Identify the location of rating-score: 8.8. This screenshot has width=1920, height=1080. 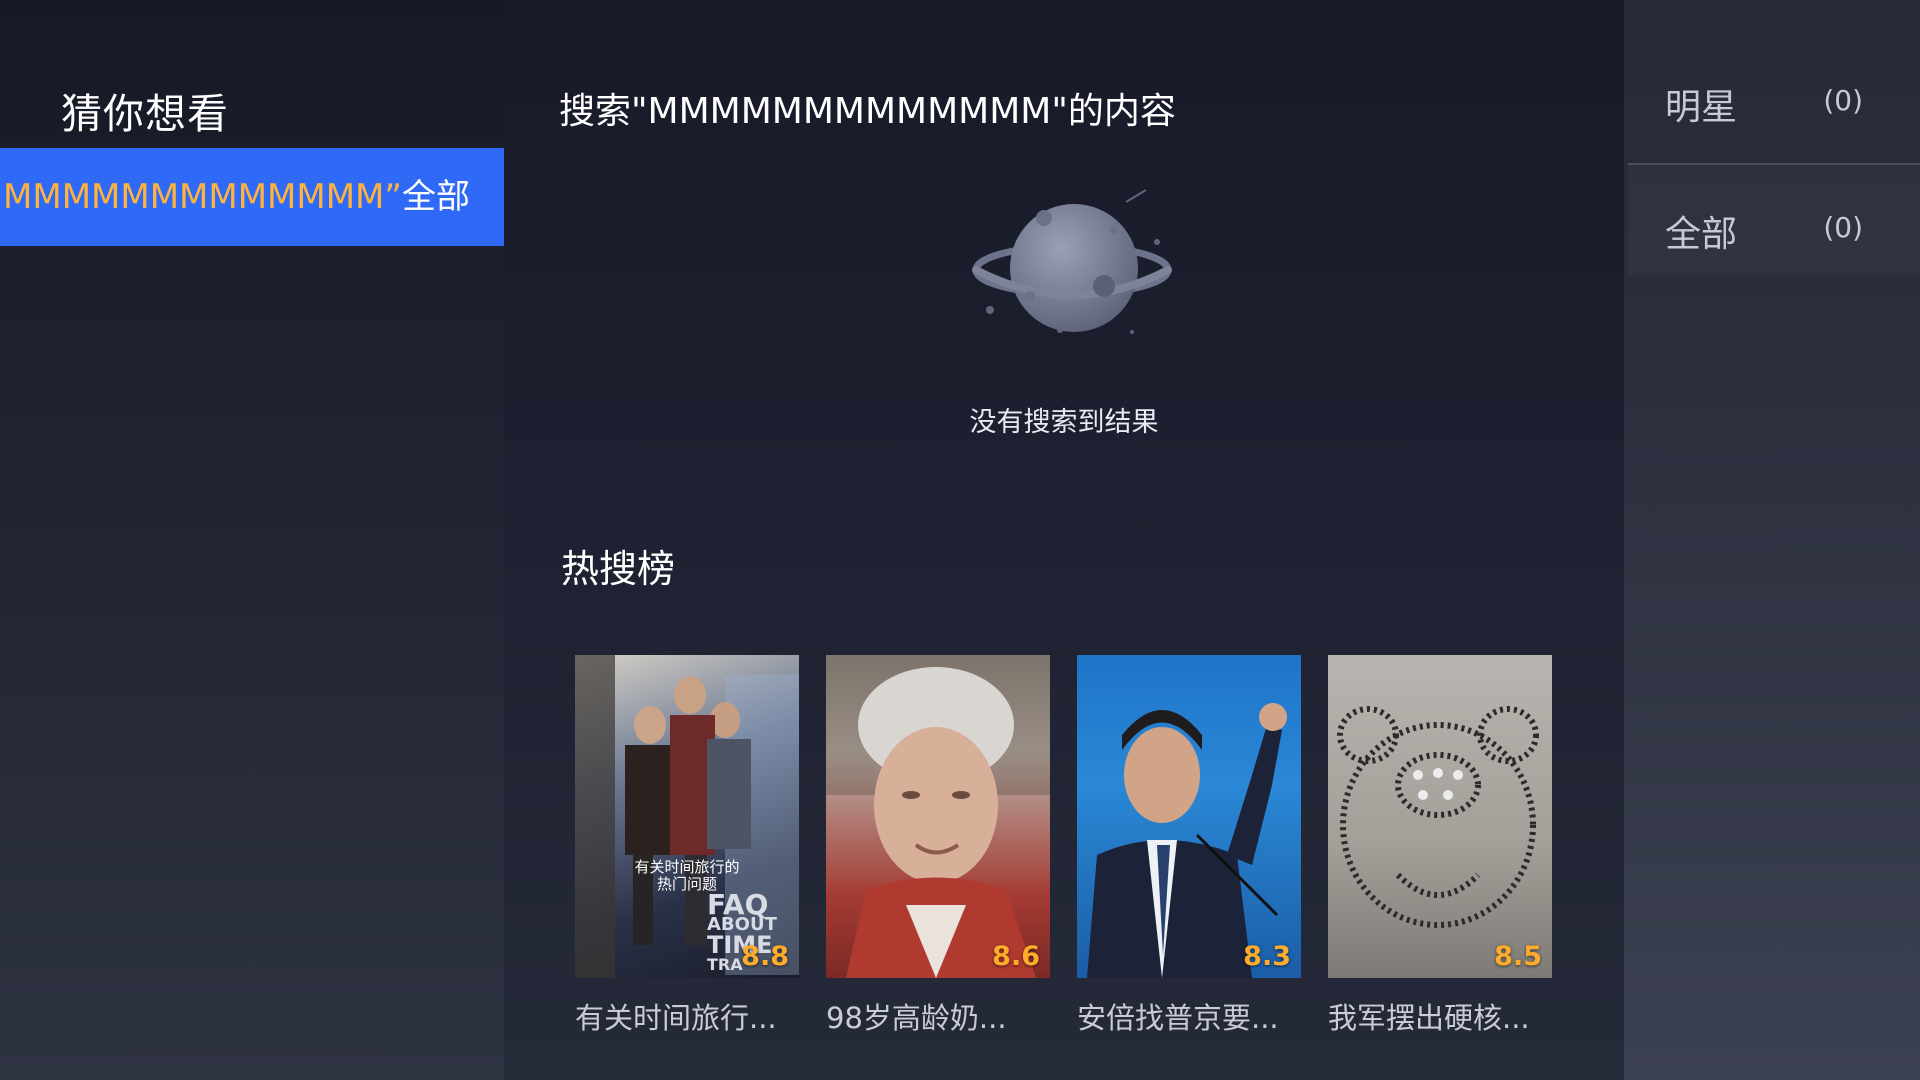
(765, 956).